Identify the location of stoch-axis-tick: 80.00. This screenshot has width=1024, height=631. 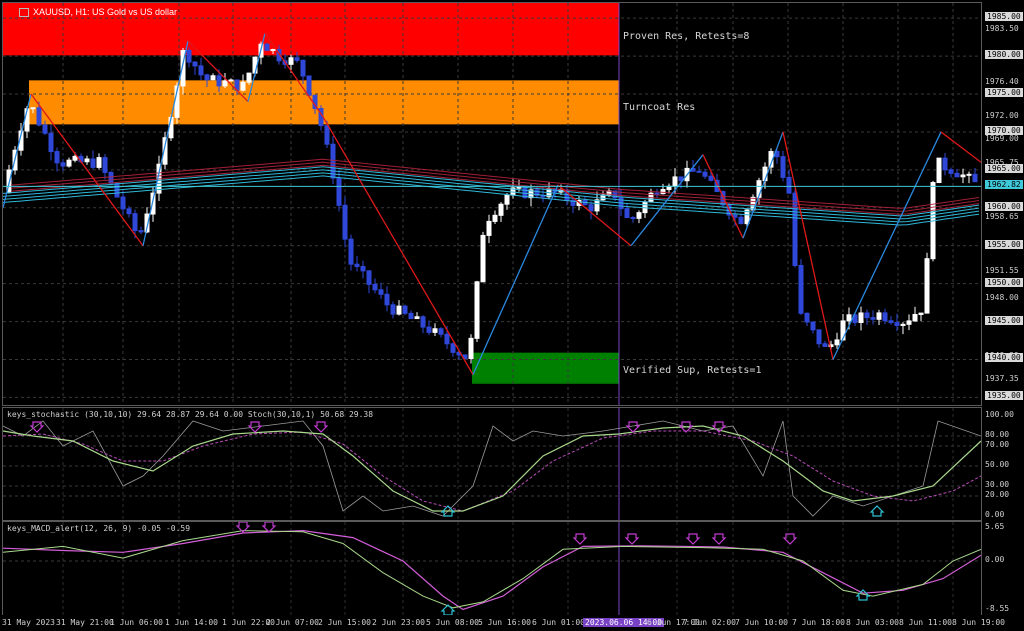
(997, 434).